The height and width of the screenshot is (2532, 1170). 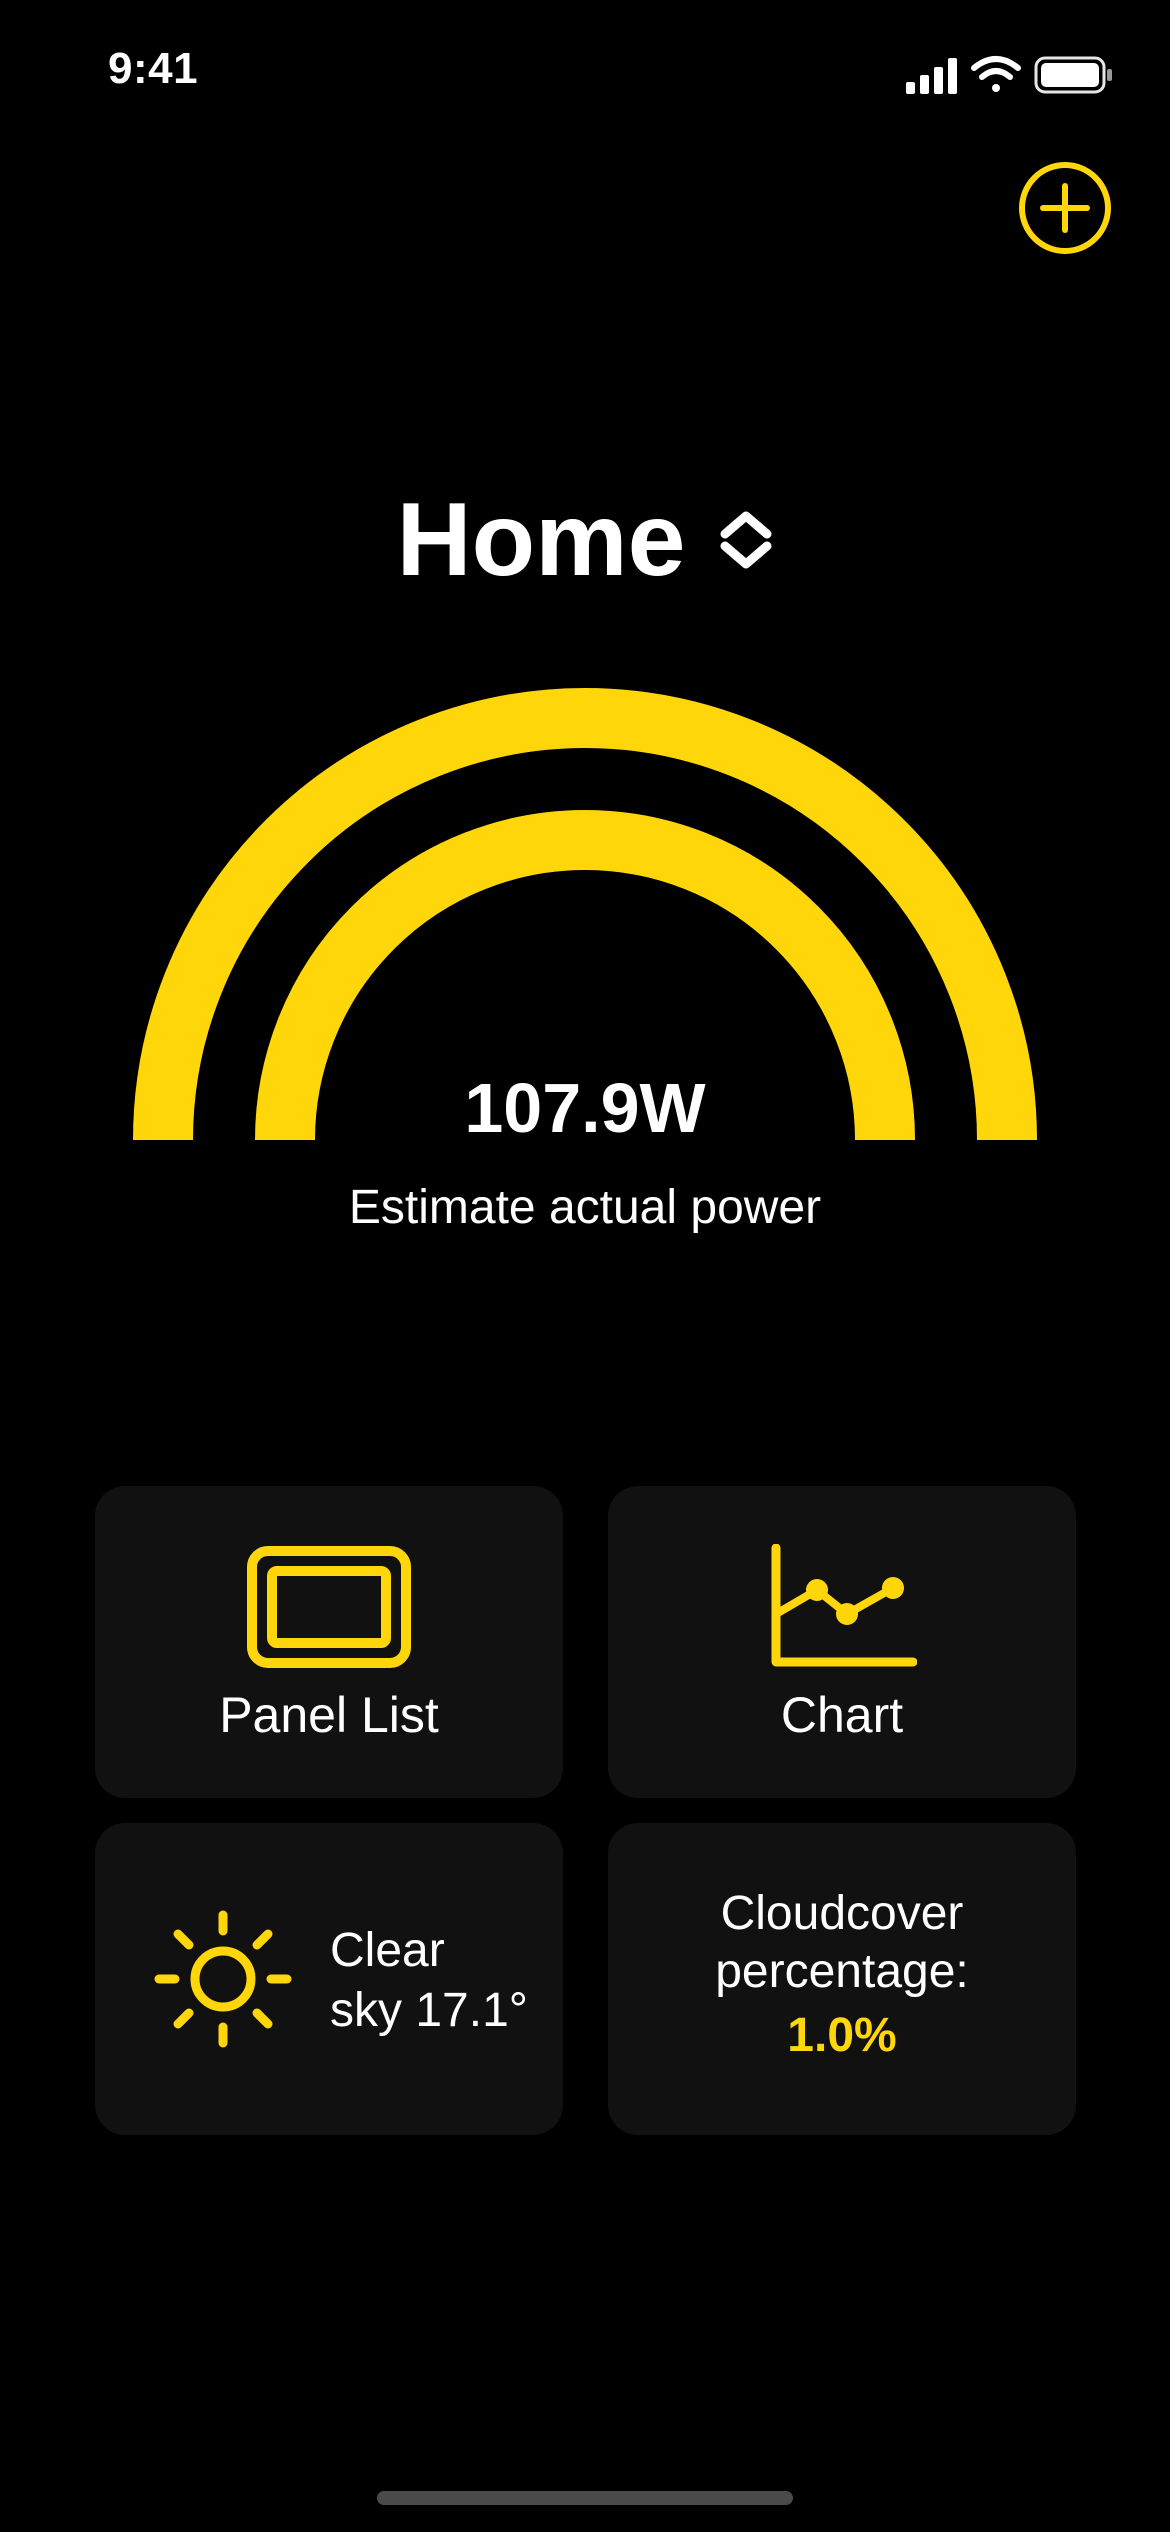 I want to click on wifi-icon, so click(x=996, y=74).